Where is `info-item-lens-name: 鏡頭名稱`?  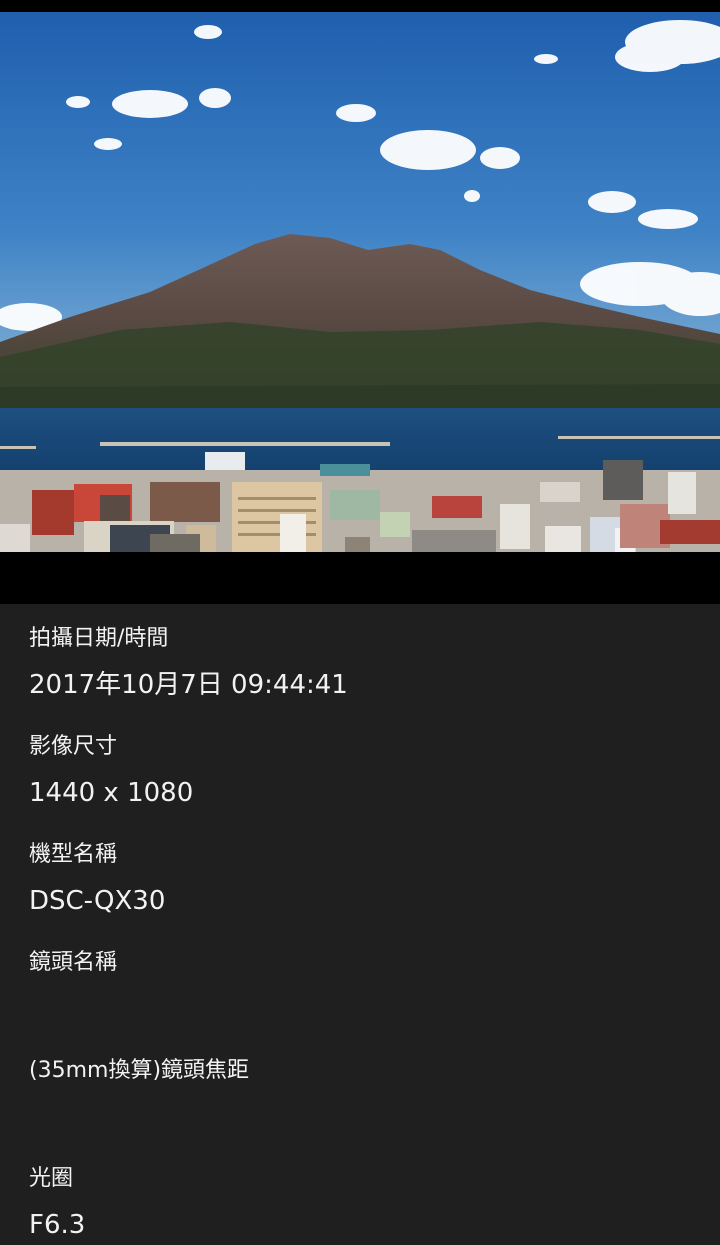 info-item-lens-name: 鏡頭名稱 is located at coordinates (359, 987).